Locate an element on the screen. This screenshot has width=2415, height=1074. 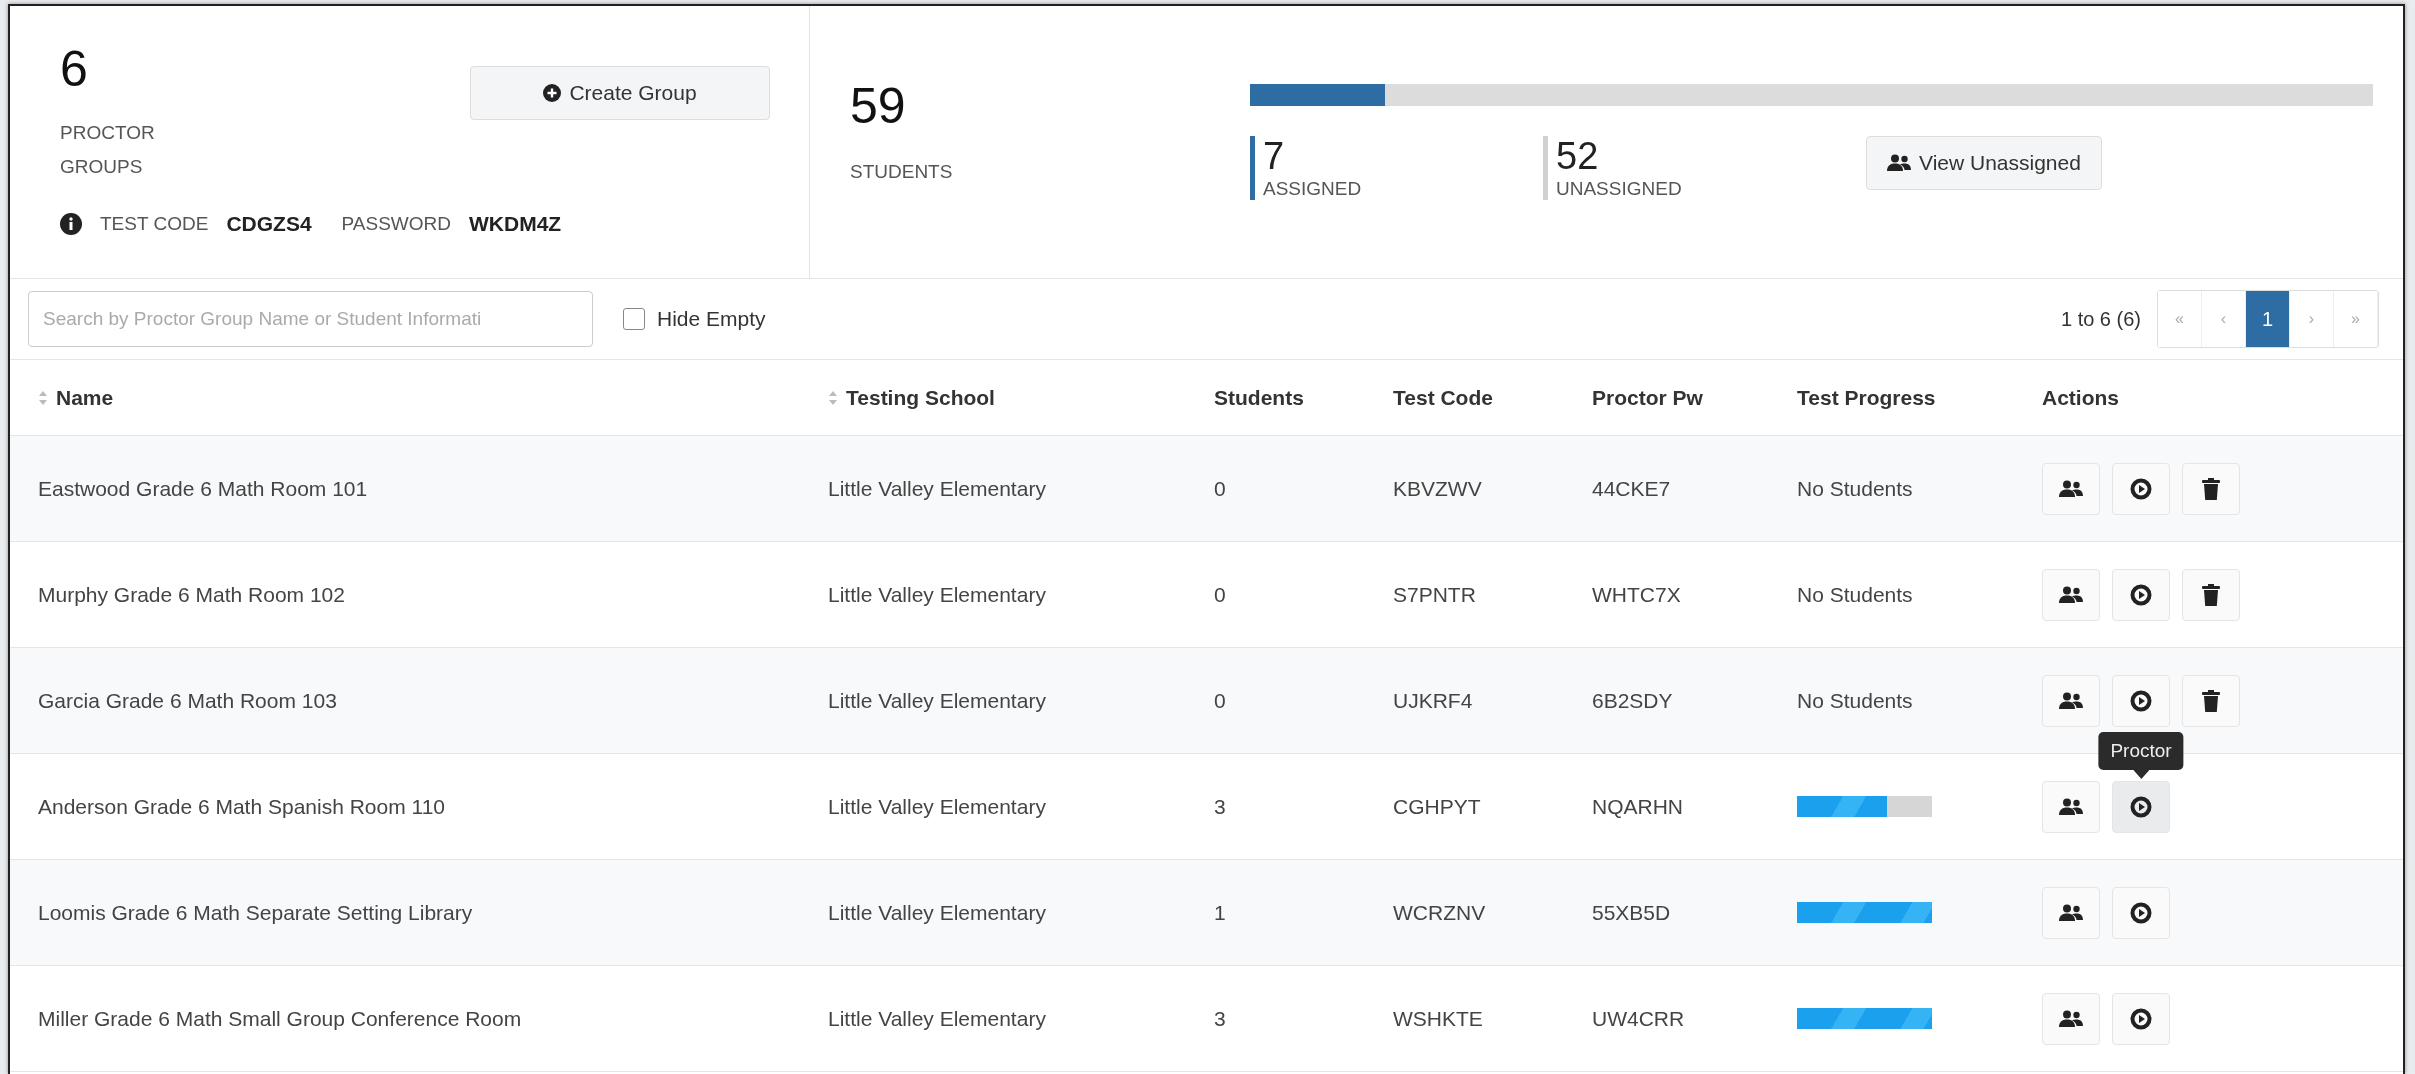
group-count: 6 is located at coordinates (74, 69).